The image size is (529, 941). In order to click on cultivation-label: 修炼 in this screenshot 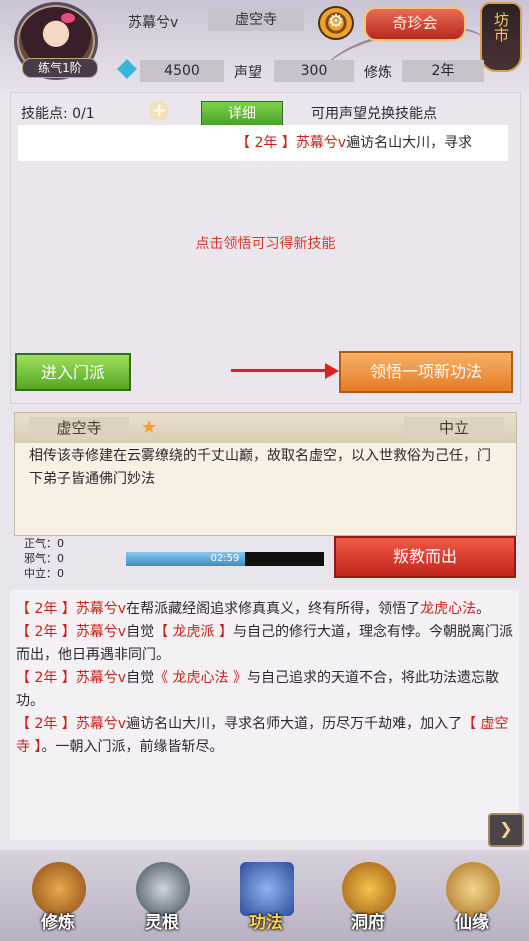, I will do `click(378, 73)`.